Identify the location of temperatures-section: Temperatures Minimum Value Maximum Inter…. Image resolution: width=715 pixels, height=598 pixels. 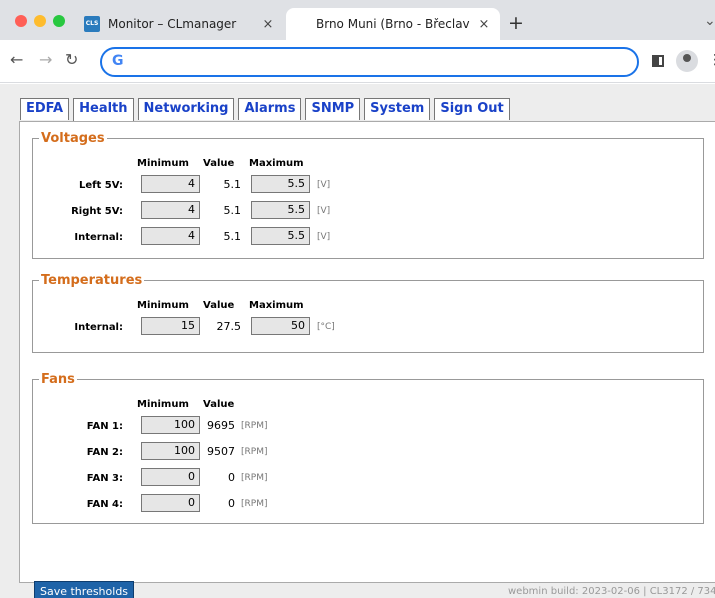
(368, 313).